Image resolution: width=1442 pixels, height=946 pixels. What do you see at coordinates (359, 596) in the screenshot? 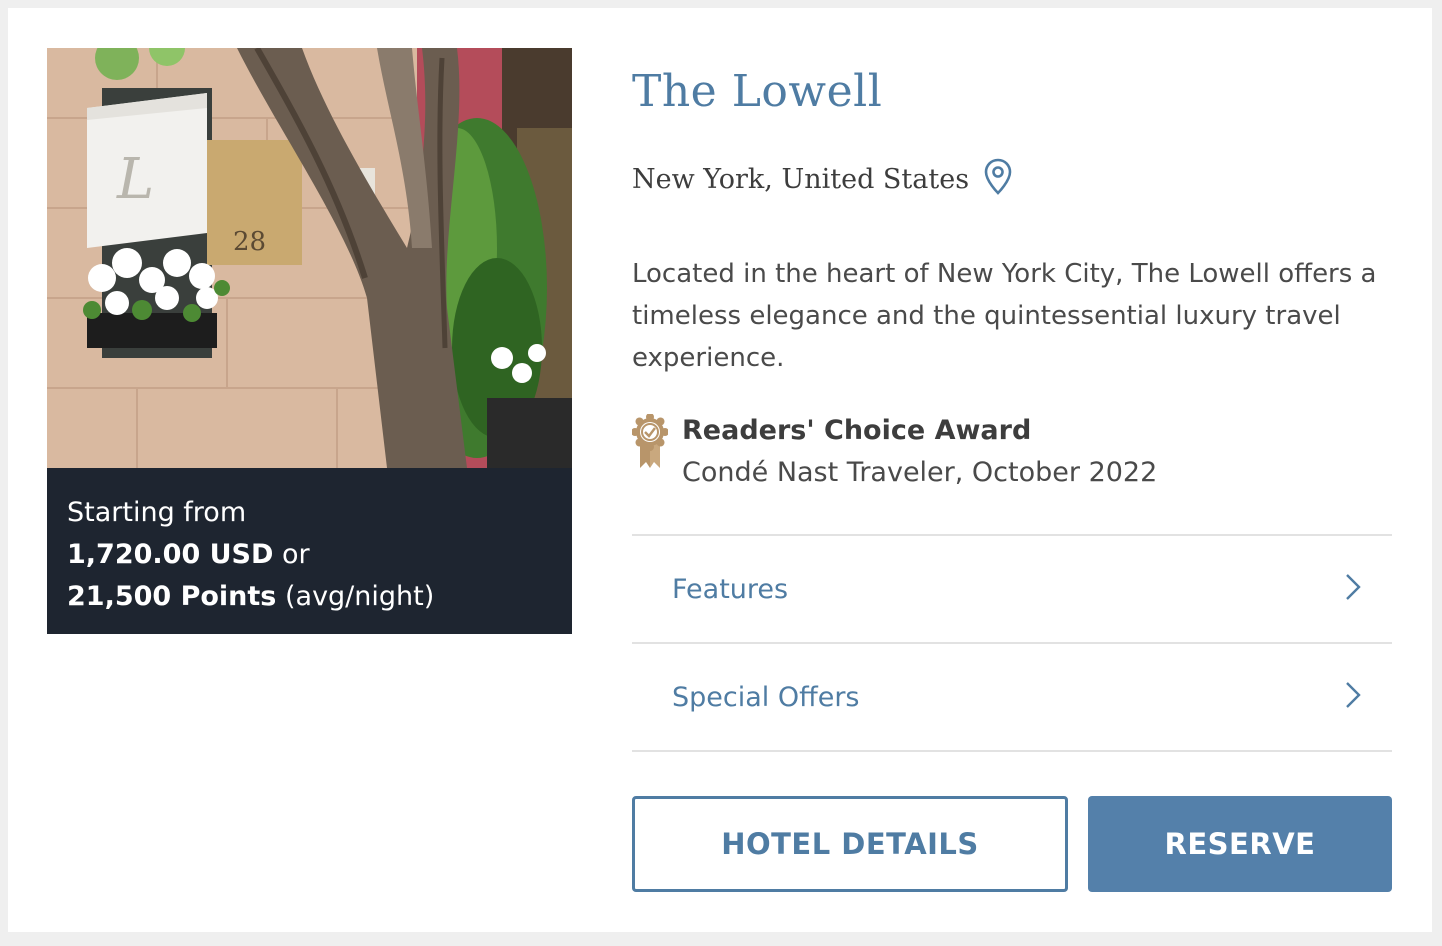
I see `per-night-label: (avg/night)` at bounding box center [359, 596].